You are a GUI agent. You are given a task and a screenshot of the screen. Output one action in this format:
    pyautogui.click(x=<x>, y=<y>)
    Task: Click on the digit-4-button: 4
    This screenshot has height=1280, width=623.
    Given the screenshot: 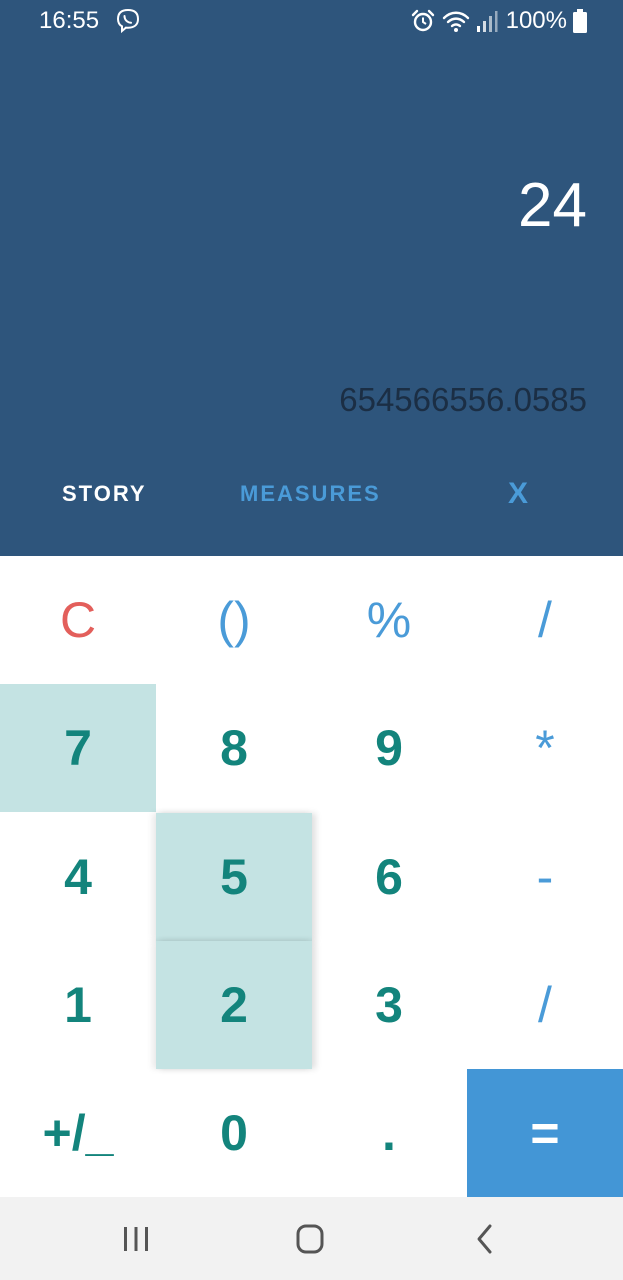 What is the action you would take?
    pyautogui.click(x=78, y=877)
    